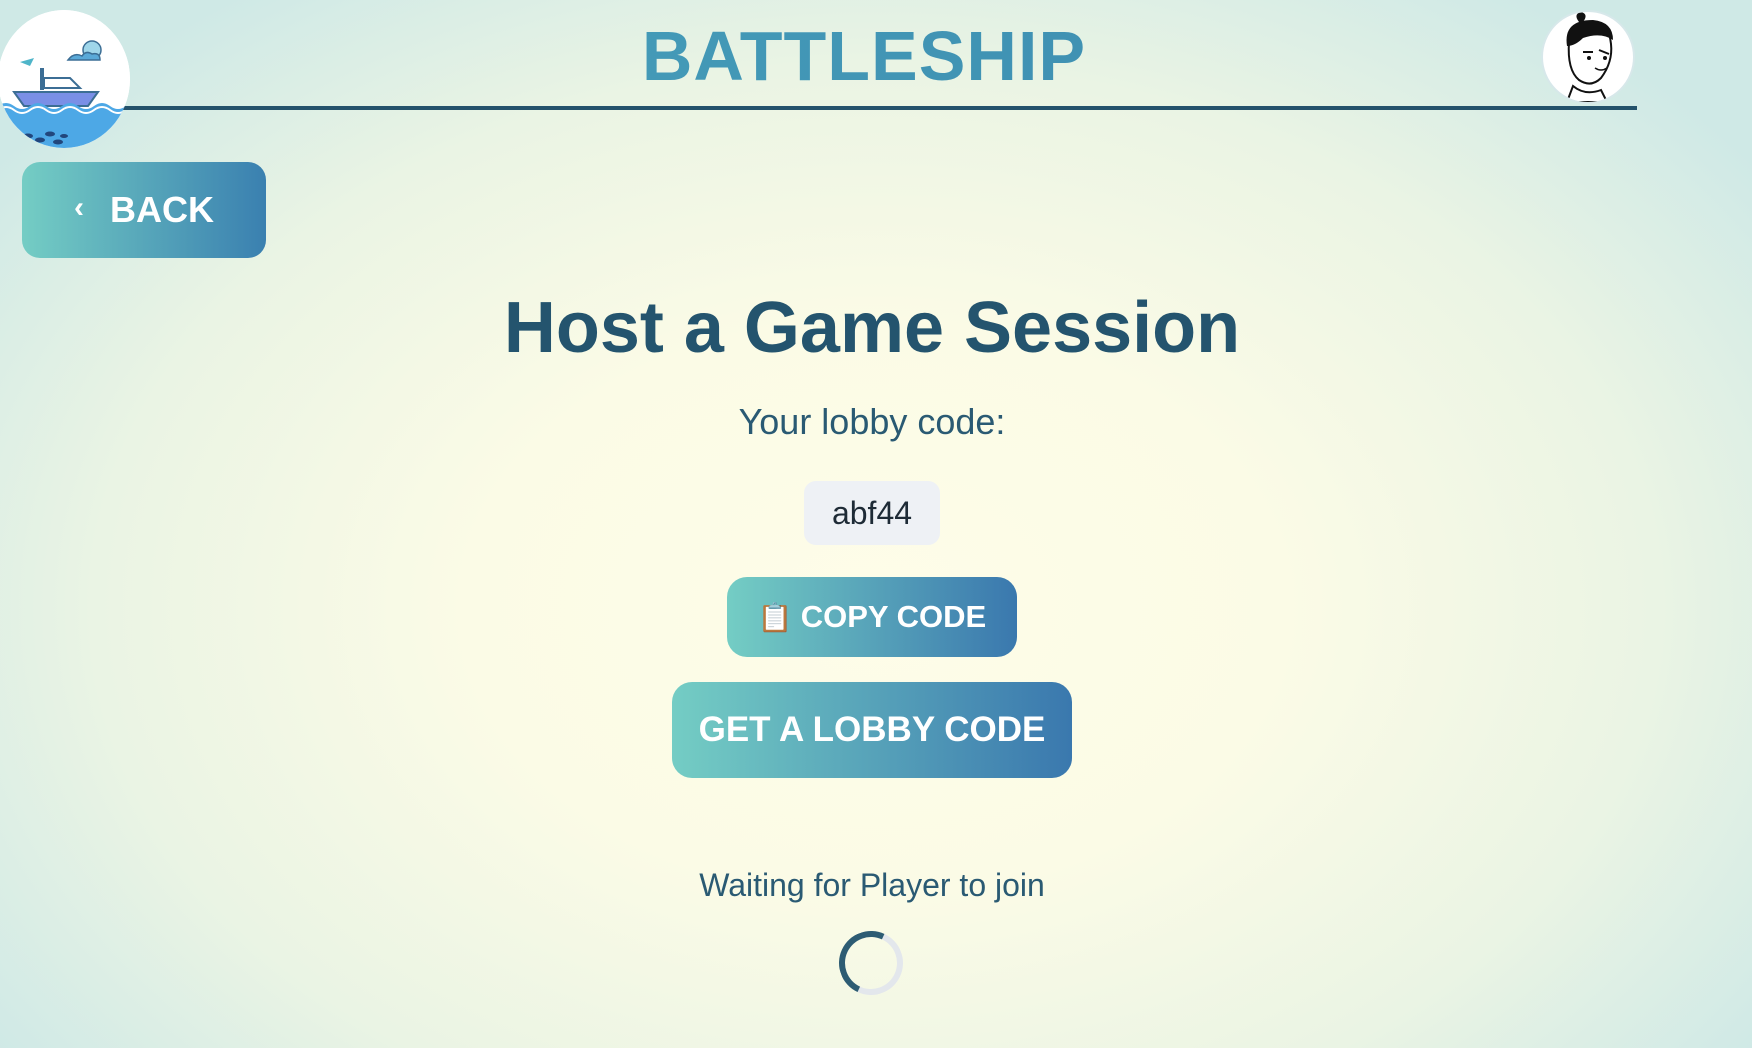  Describe the element at coordinates (873, 108) in the screenshot. I see `header-divider` at that location.